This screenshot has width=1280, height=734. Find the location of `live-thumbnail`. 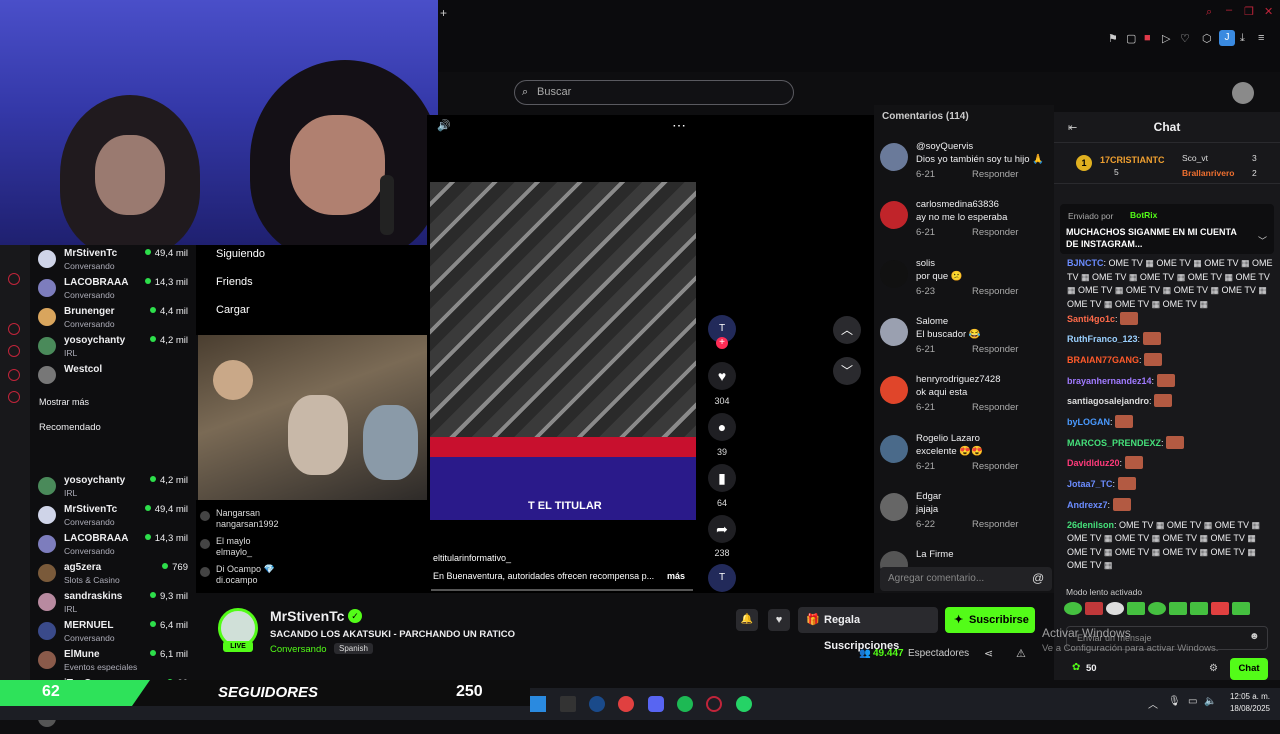

live-thumbnail is located at coordinates (313, 417).